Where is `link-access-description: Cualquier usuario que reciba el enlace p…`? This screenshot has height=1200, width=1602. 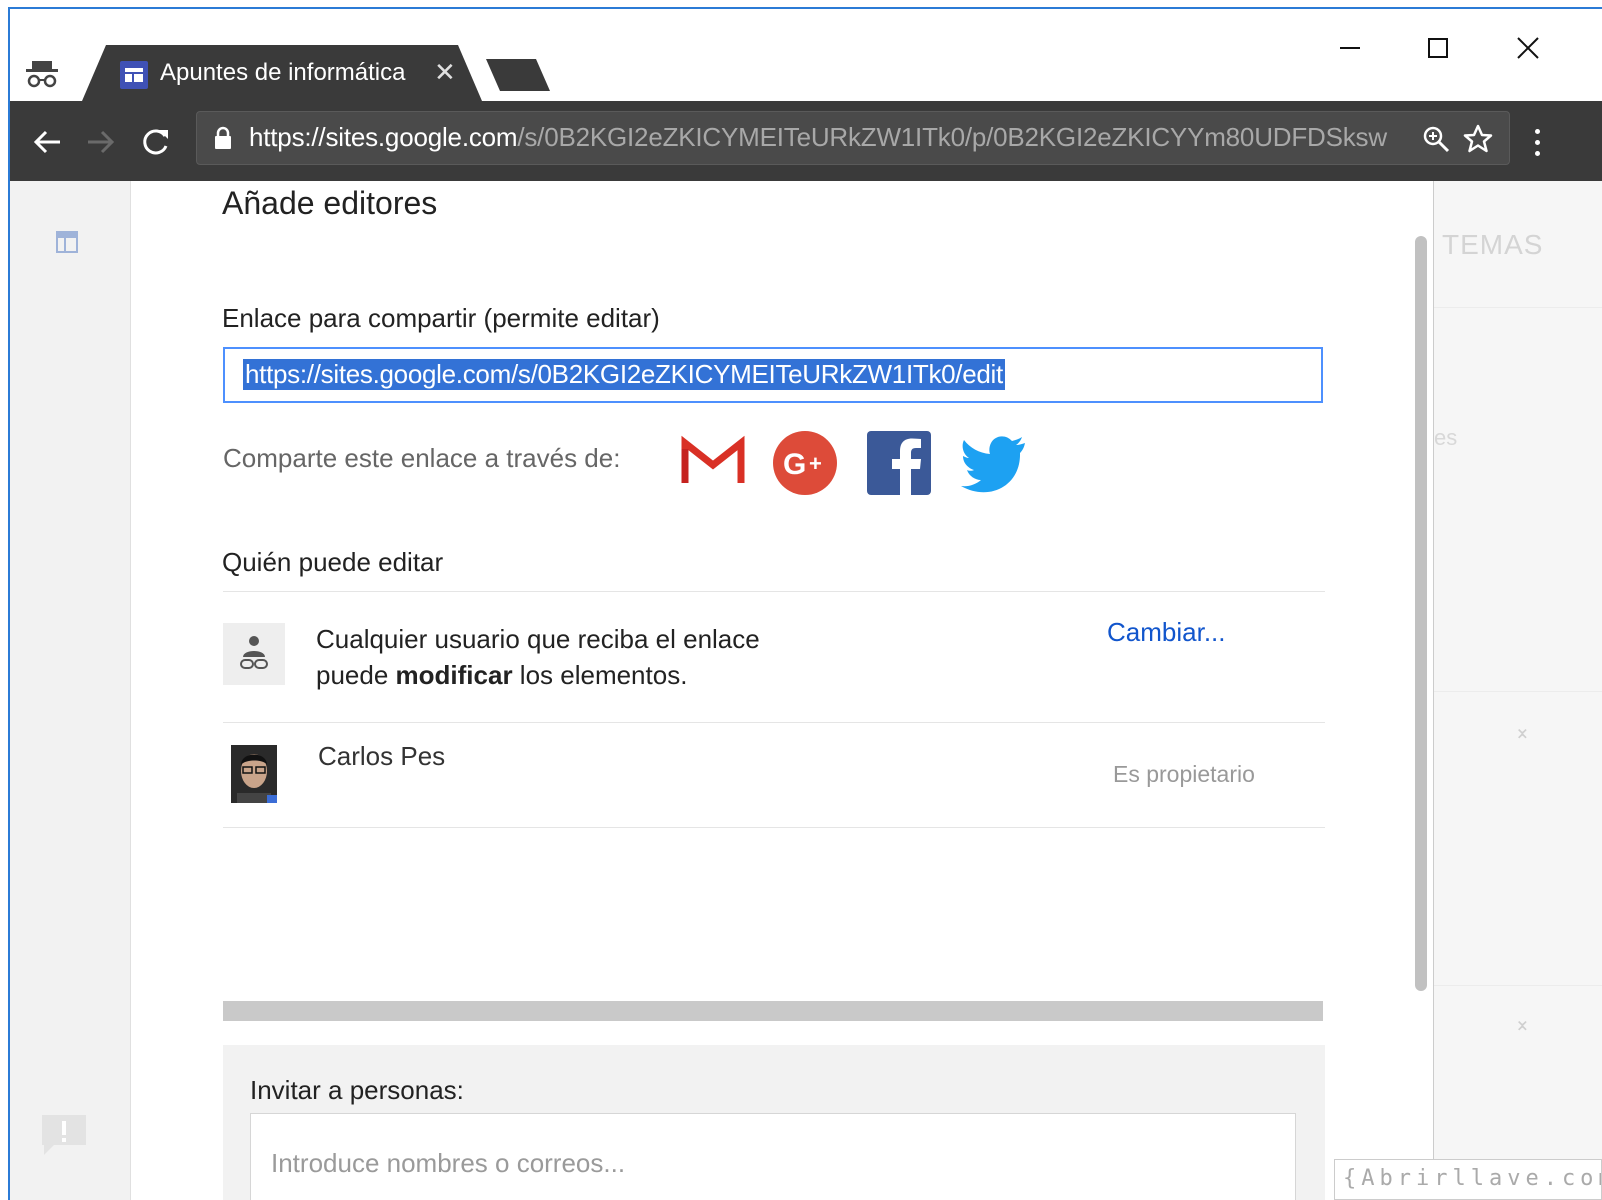
link-access-description: Cualquier usuario que reciba el enlace p… is located at coordinates (538, 657).